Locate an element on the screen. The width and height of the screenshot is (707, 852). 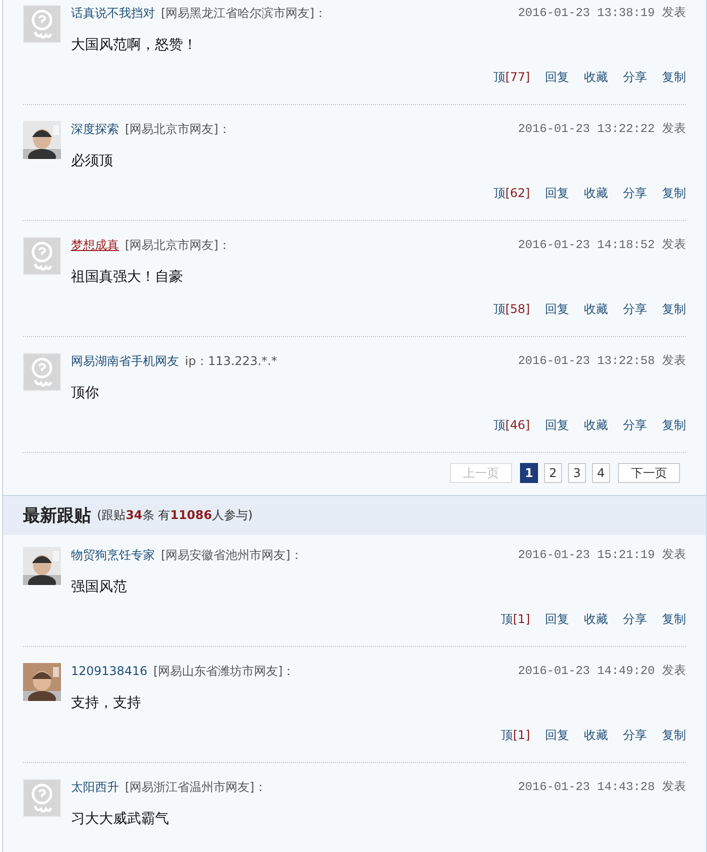
username-link: 1209138416 is located at coordinates (109, 671).